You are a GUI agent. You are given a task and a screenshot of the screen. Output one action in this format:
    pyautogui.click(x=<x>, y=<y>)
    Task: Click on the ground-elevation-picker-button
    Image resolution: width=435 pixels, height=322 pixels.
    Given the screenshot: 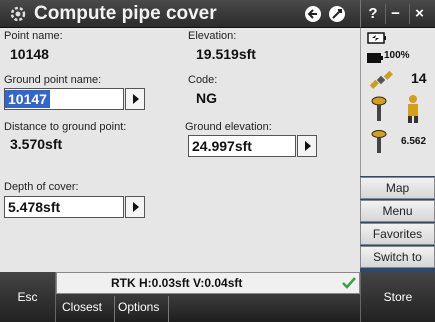 What is the action you would take?
    pyautogui.click(x=307, y=146)
    